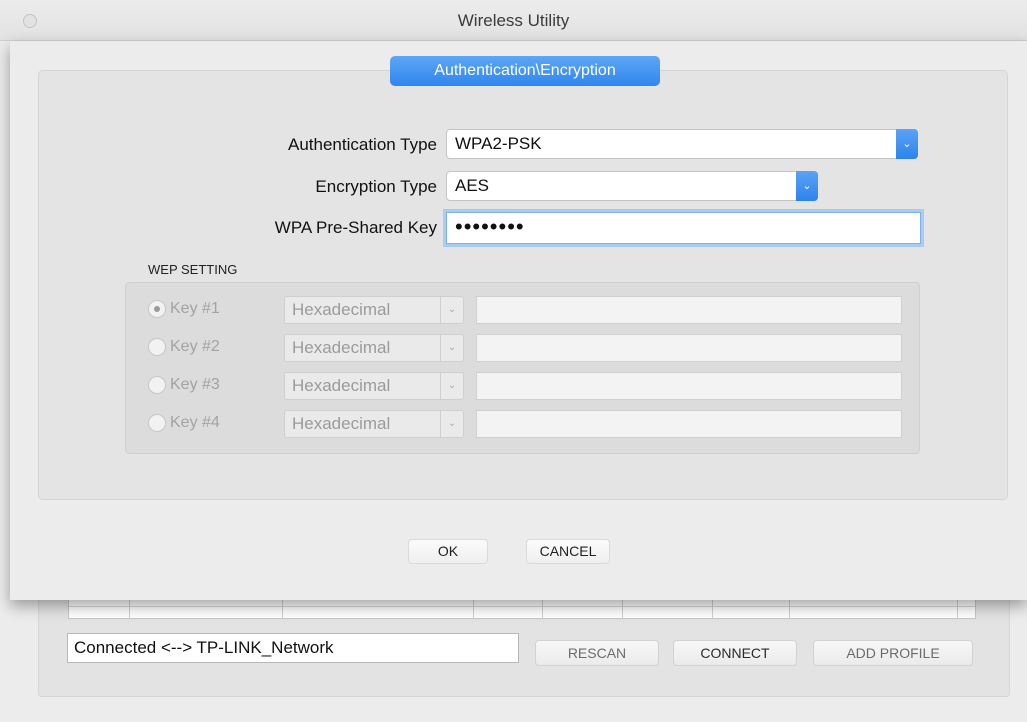 This screenshot has width=1027, height=722. Describe the element at coordinates (362, 144) in the screenshot. I see `auth-type-label: Authentication Type` at that location.